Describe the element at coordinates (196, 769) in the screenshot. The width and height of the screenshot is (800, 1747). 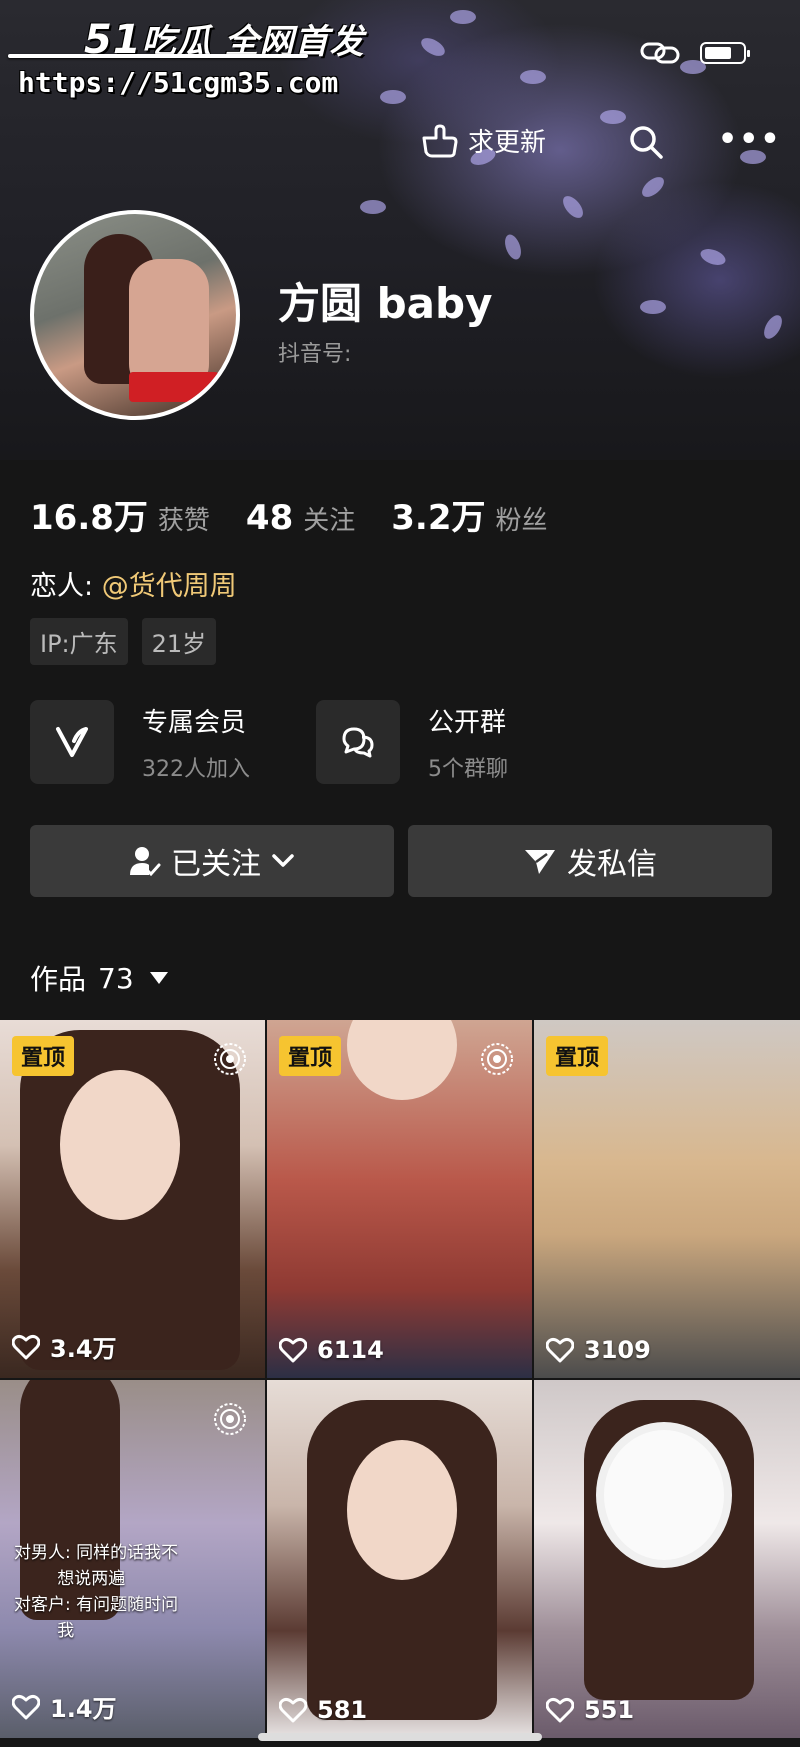
I see `member-subtitle: 322人加入` at that location.